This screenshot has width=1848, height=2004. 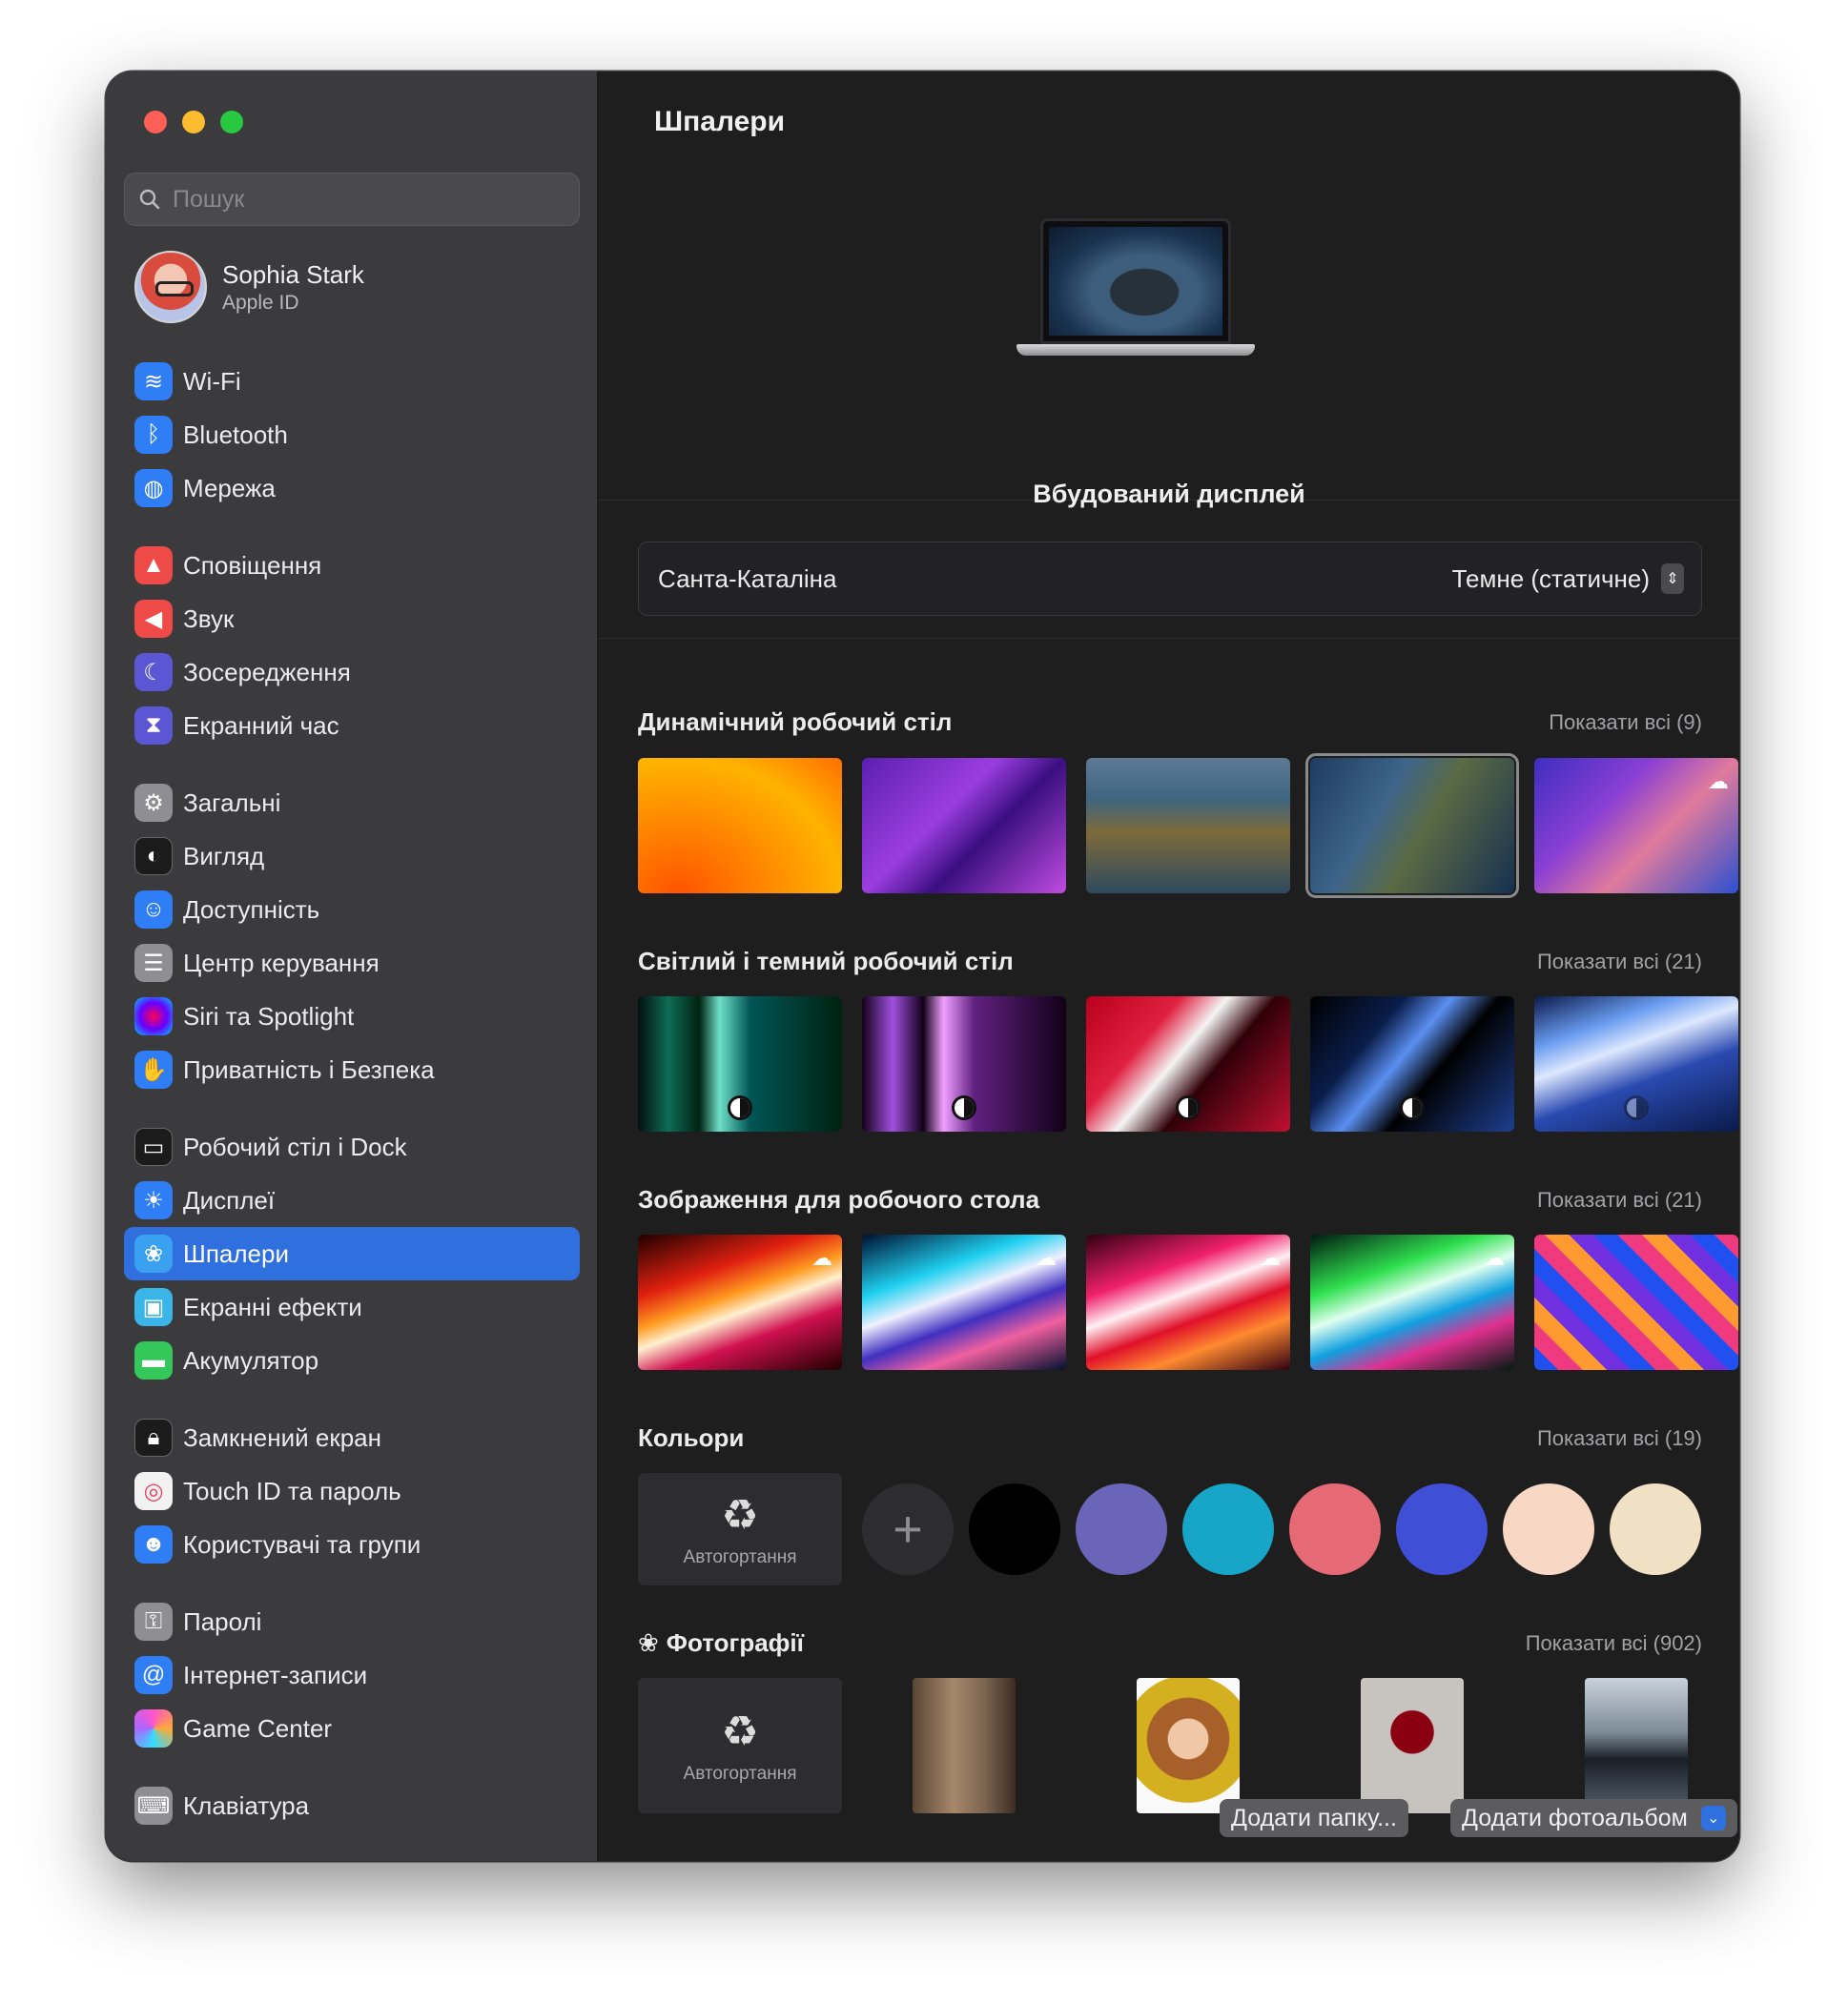 I want to click on sidebar-item-users: ☻ Користувачі та групи, so click(x=352, y=1545).